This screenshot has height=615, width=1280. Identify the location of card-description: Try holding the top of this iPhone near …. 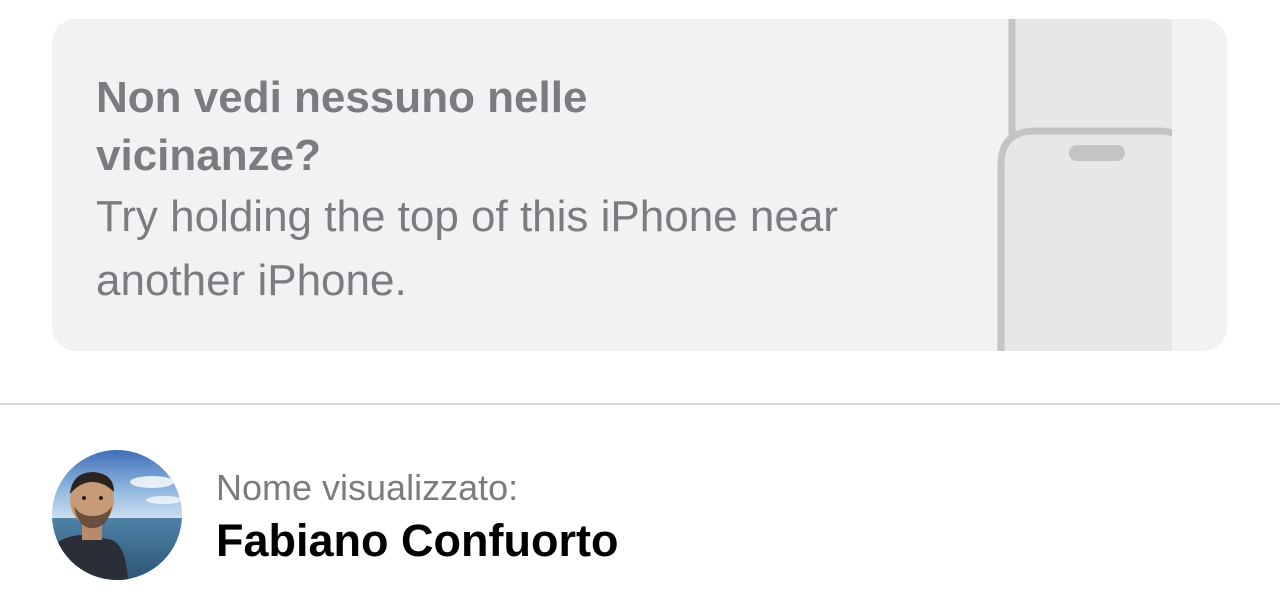
(467, 248).